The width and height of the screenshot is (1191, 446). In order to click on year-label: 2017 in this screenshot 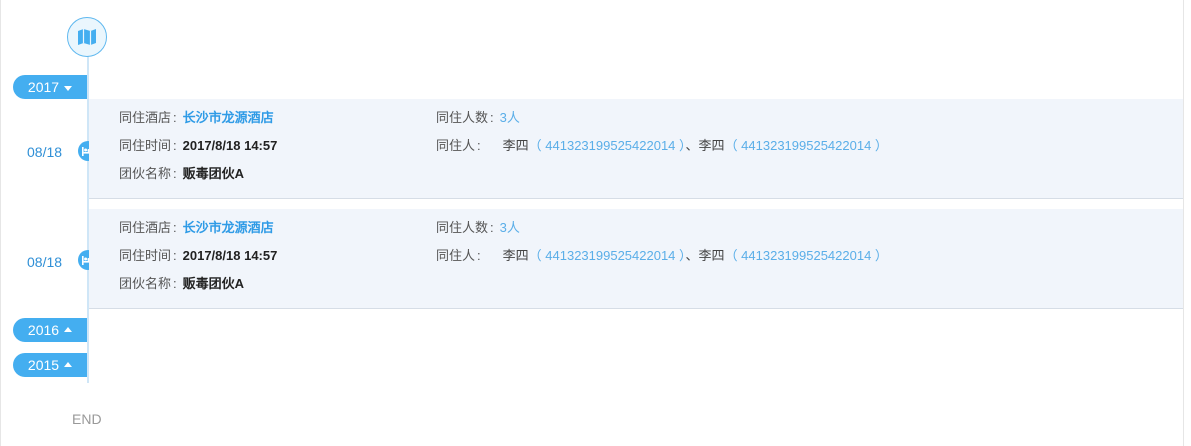, I will do `click(43, 87)`.